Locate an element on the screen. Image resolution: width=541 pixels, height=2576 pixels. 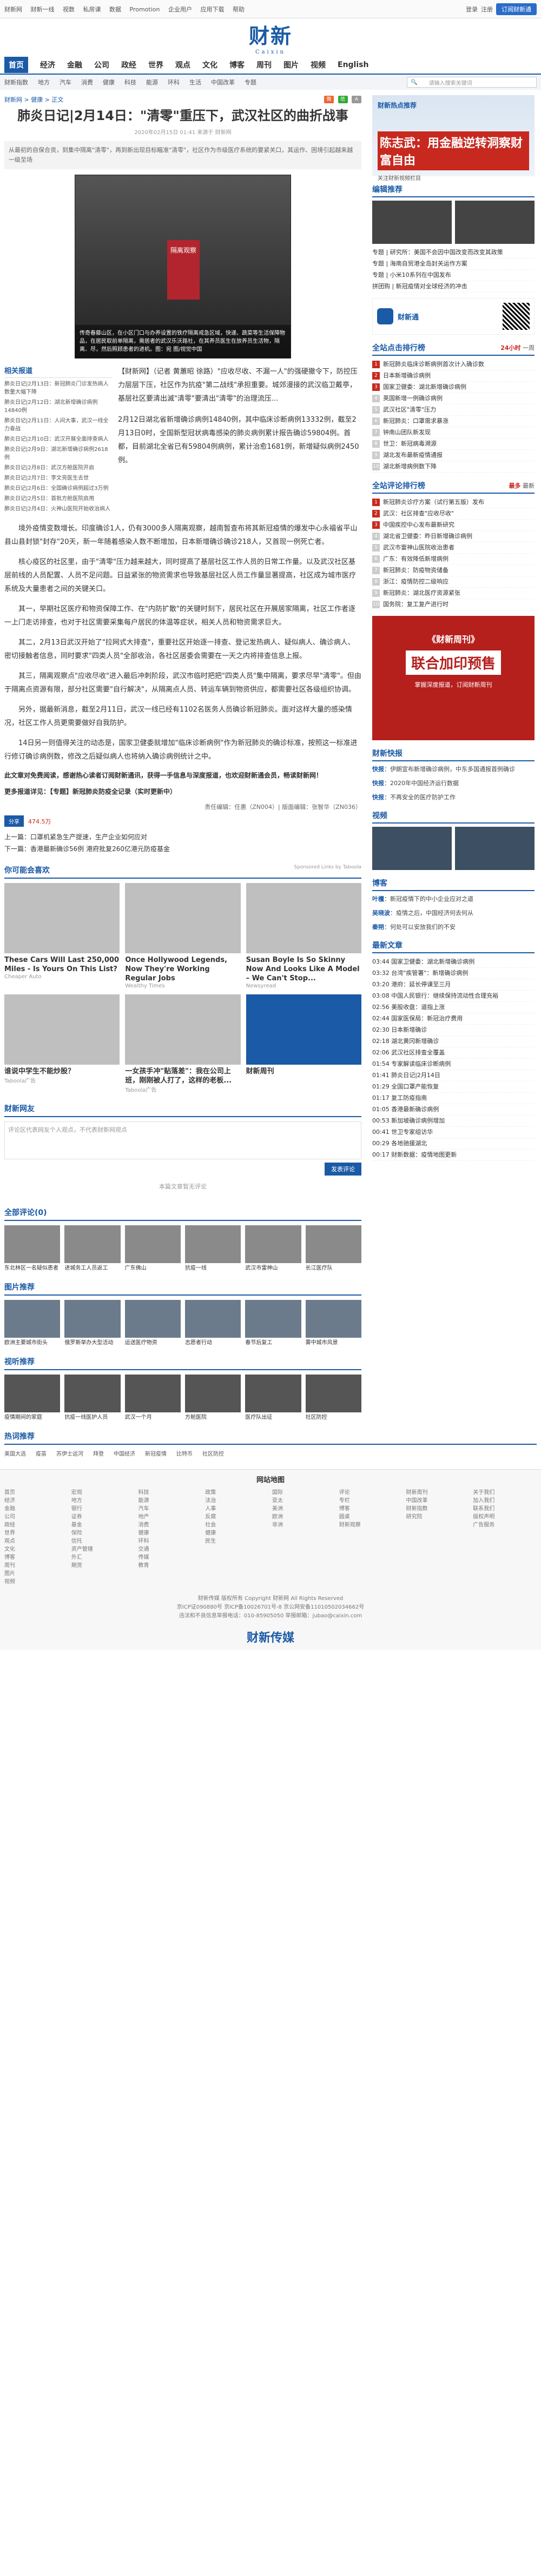
sitemap-link: 专栏 is located at coordinates (371, 1501).